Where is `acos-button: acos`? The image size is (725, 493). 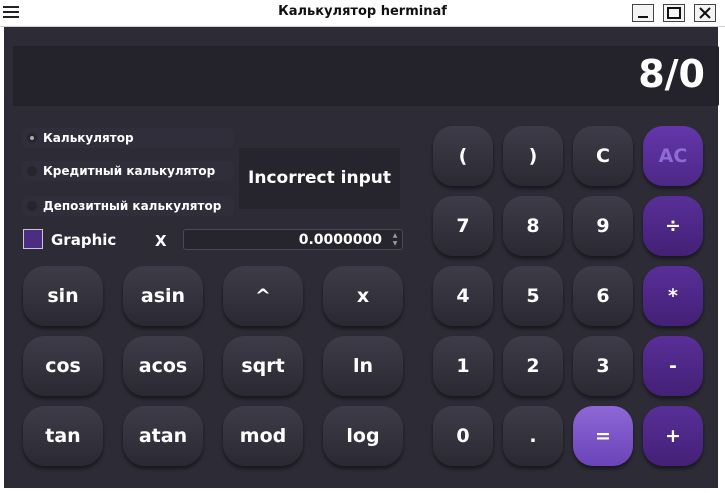 acos-button: acos is located at coordinates (163, 366).